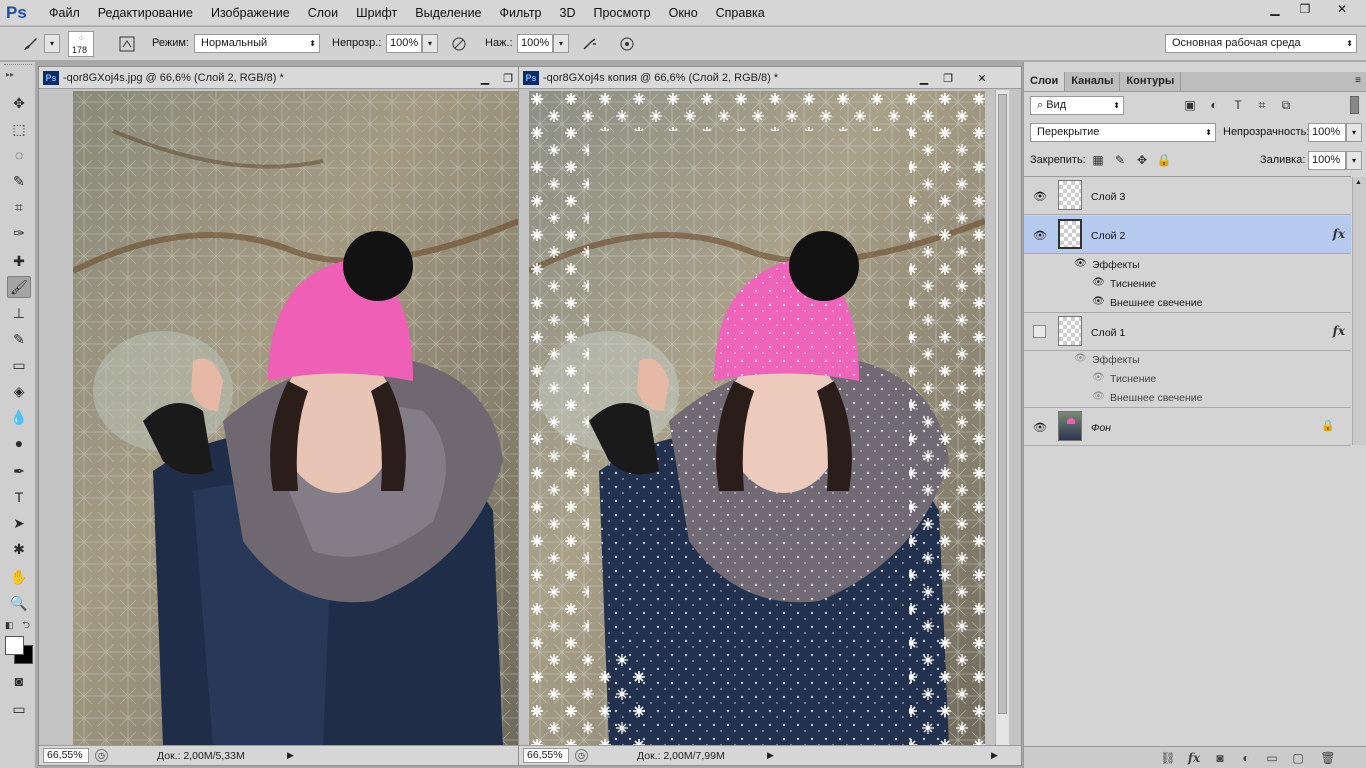 The height and width of the screenshot is (768, 1366). I want to click on pen-icon: ✒, so click(19, 471).